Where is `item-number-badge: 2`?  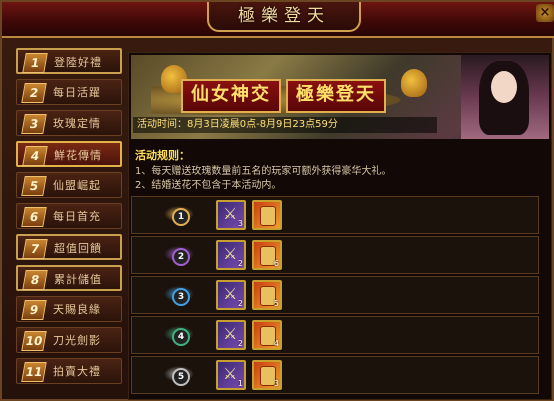
item-number-badge: 2 is located at coordinates (34, 93).